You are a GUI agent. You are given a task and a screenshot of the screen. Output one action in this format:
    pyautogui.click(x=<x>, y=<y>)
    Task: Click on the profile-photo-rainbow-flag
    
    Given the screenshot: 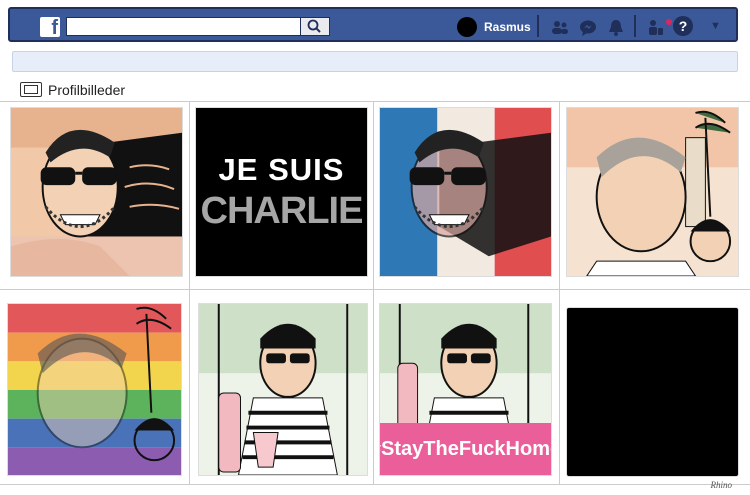 What is the action you would take?
    pyautogui.click(x=94, y=389)
    